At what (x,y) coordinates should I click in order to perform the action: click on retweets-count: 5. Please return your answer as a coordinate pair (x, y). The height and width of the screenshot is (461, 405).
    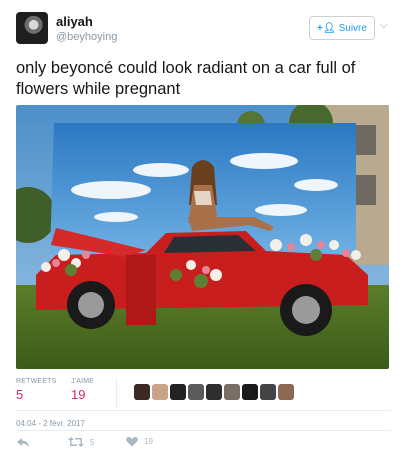
    Looking at the image, I should click on (20, 394).